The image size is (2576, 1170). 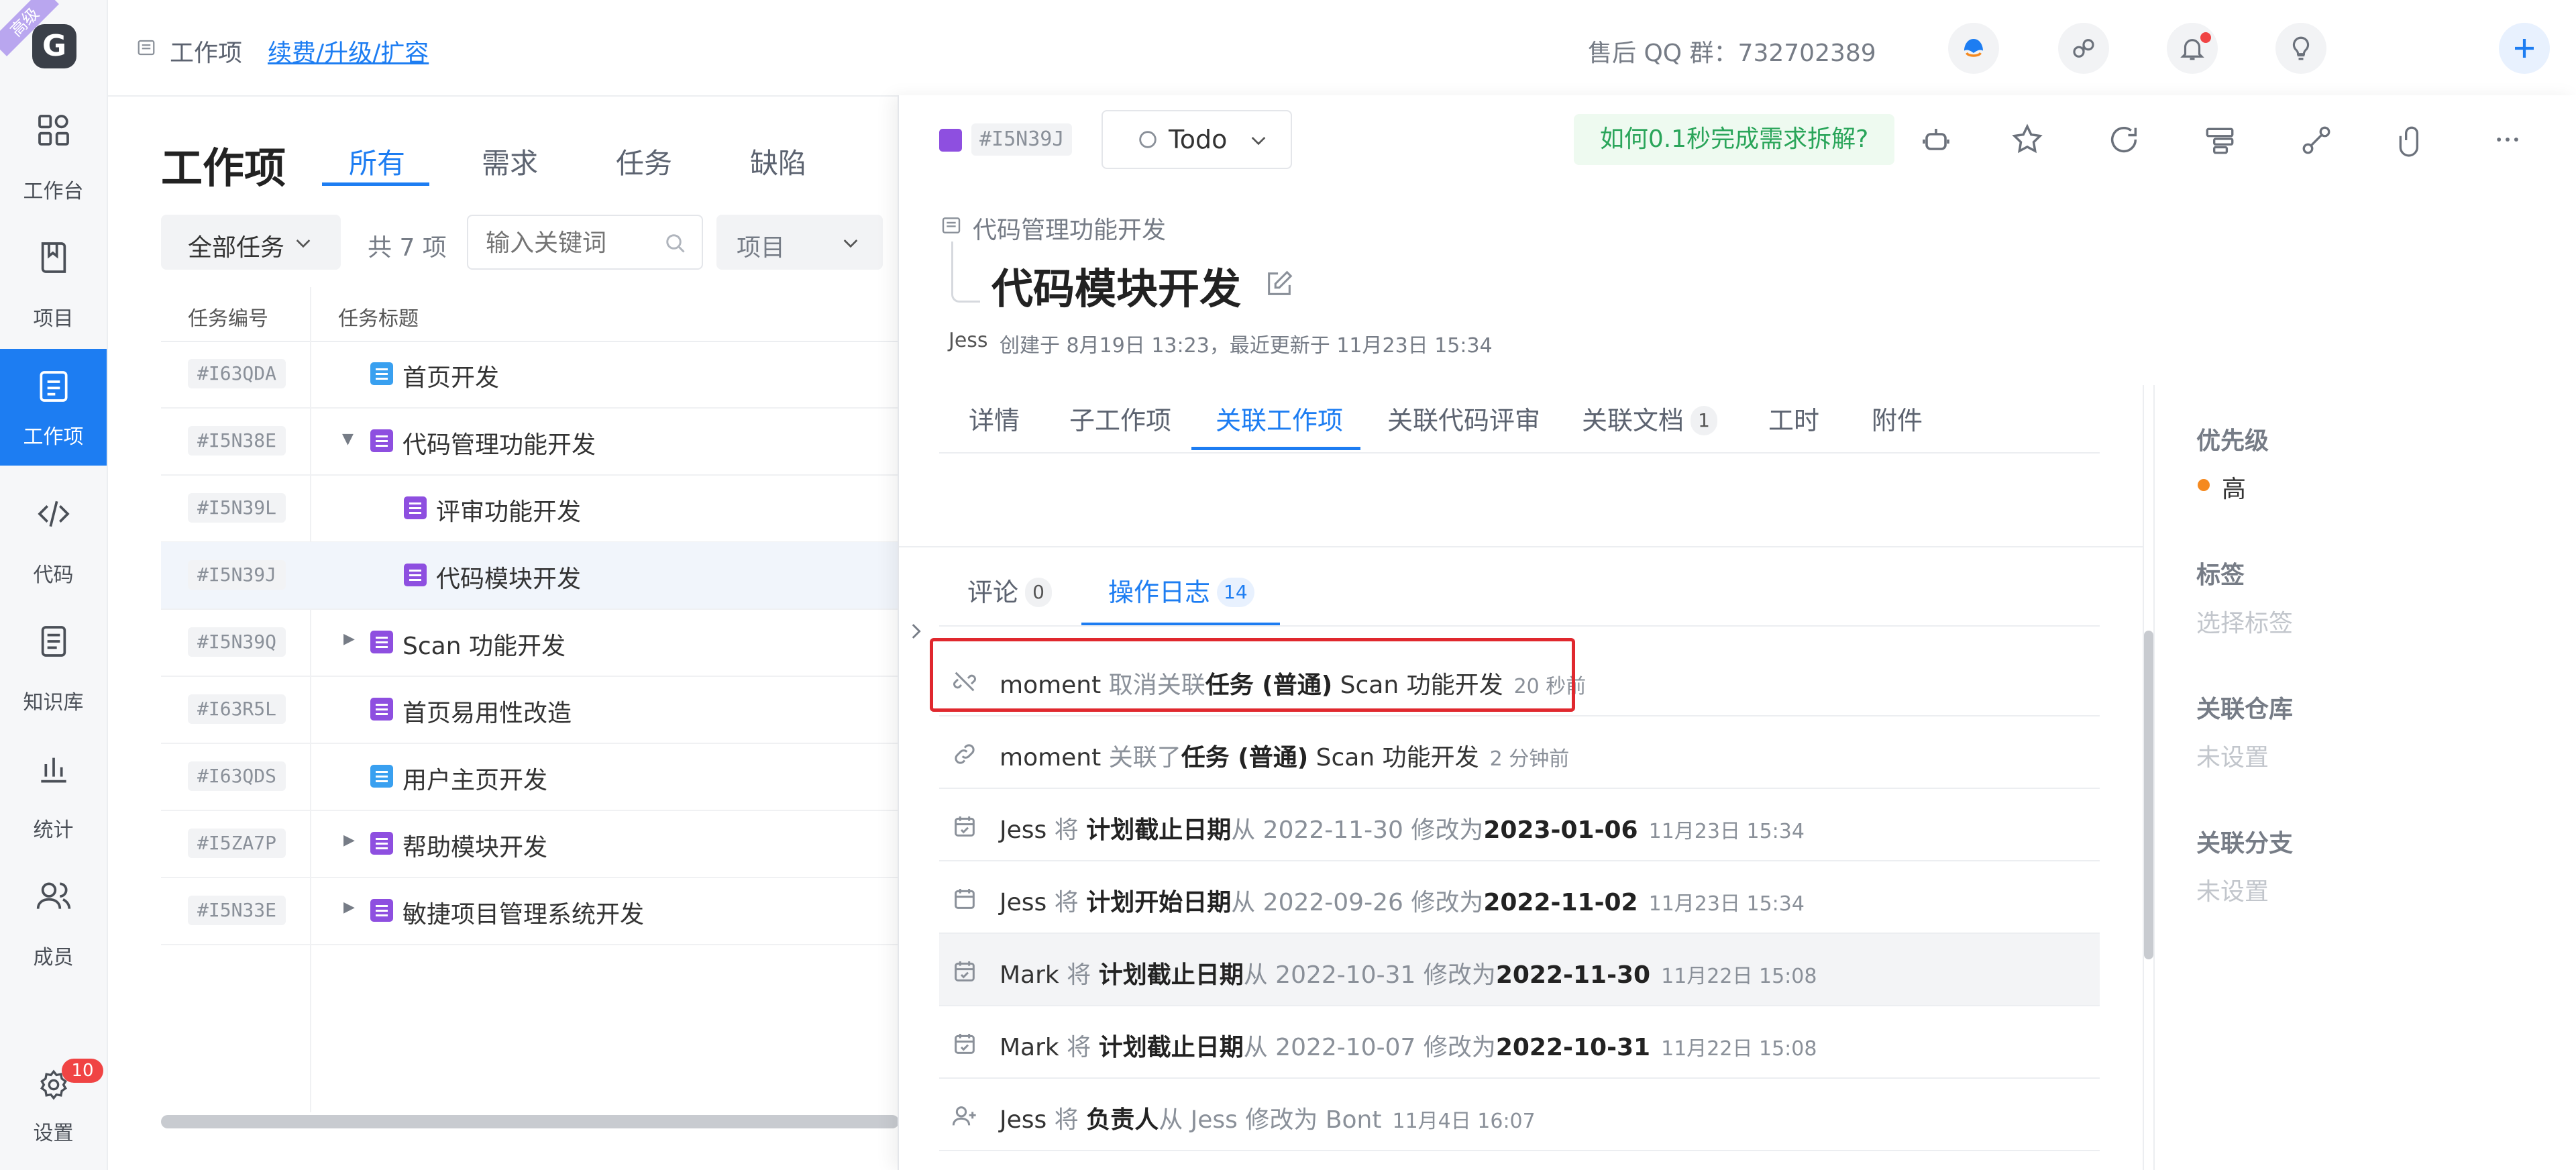 I want to click on expand-arrow-icon: ▼, so click(x=348, y=439).